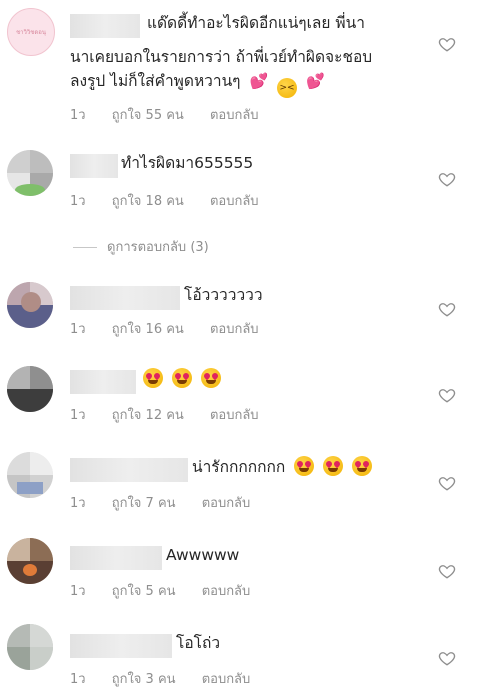  I want to click on comment-text-last: ลงรูป ไม่ก็ใส่คำพูดหวานๆ 💕 >< 💕, so click(197, 84).